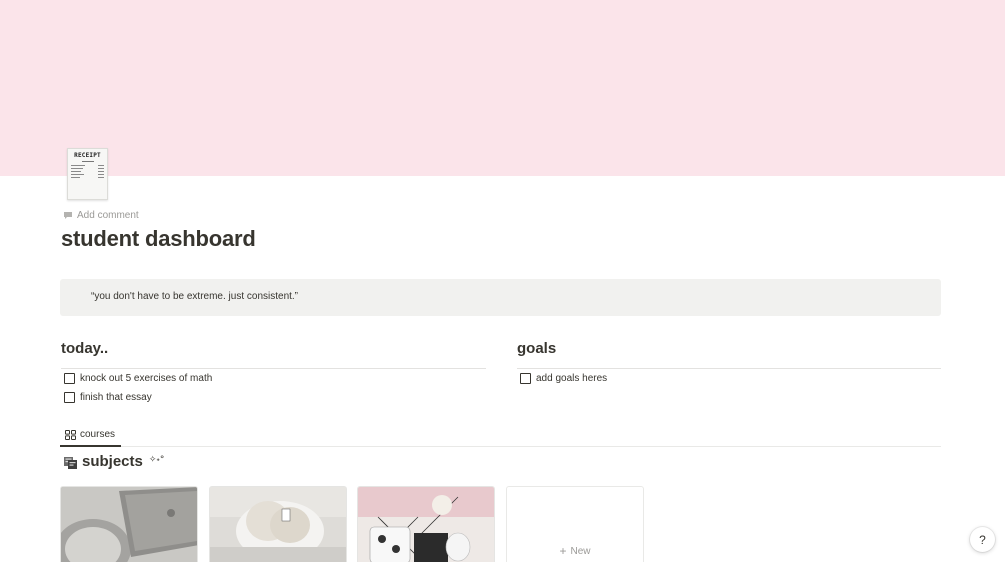 The width and height of the screenshot is (1005, 562). Describe the element at coordinates (730, 378) in the screenshot. I see `todo-item: add goals heres` at that location.